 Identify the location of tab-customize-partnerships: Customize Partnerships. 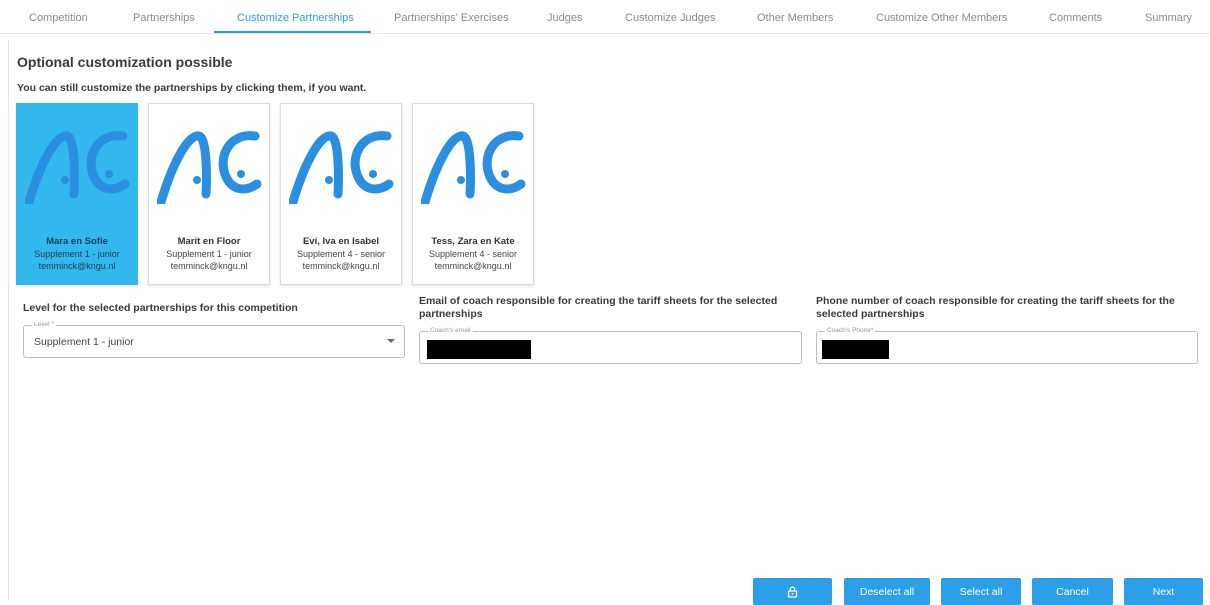
(295, 18).